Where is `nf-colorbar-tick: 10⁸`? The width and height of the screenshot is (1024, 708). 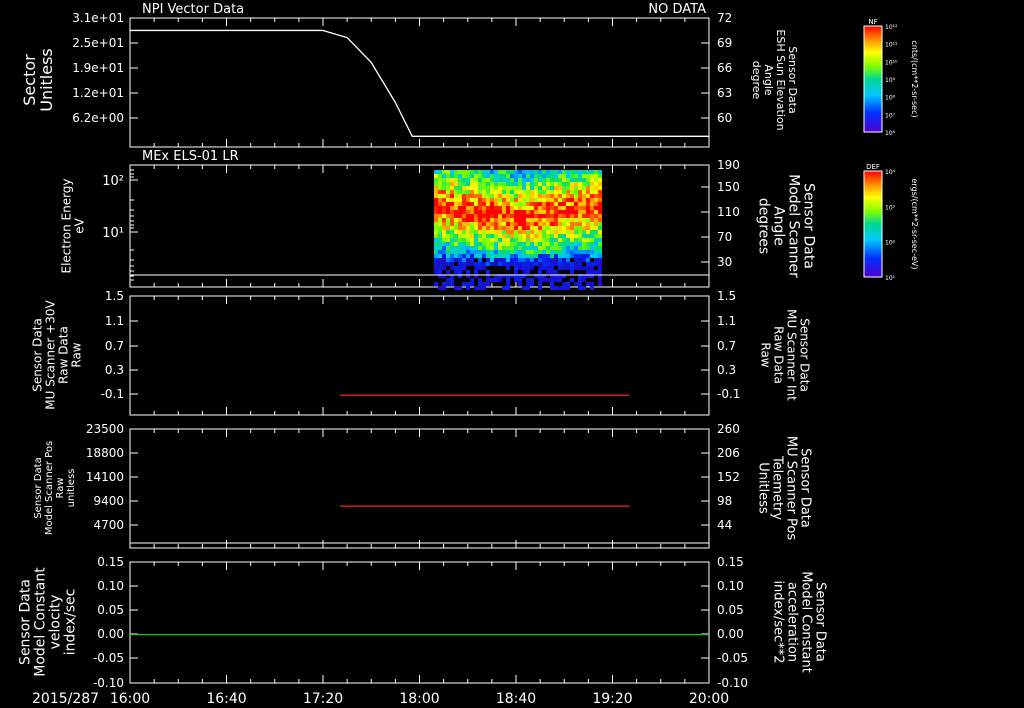 nf-colorbar-tick: 10⁸ is located at coordinates (890, 98).